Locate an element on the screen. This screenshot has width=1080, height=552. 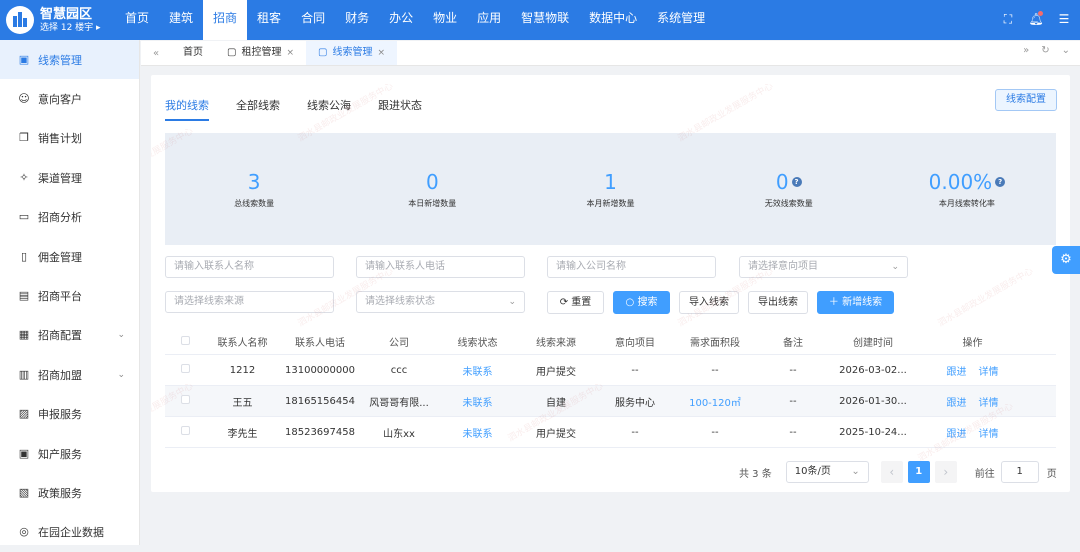
refresh-icon: ↻ is located at coordinates (1045, 50).